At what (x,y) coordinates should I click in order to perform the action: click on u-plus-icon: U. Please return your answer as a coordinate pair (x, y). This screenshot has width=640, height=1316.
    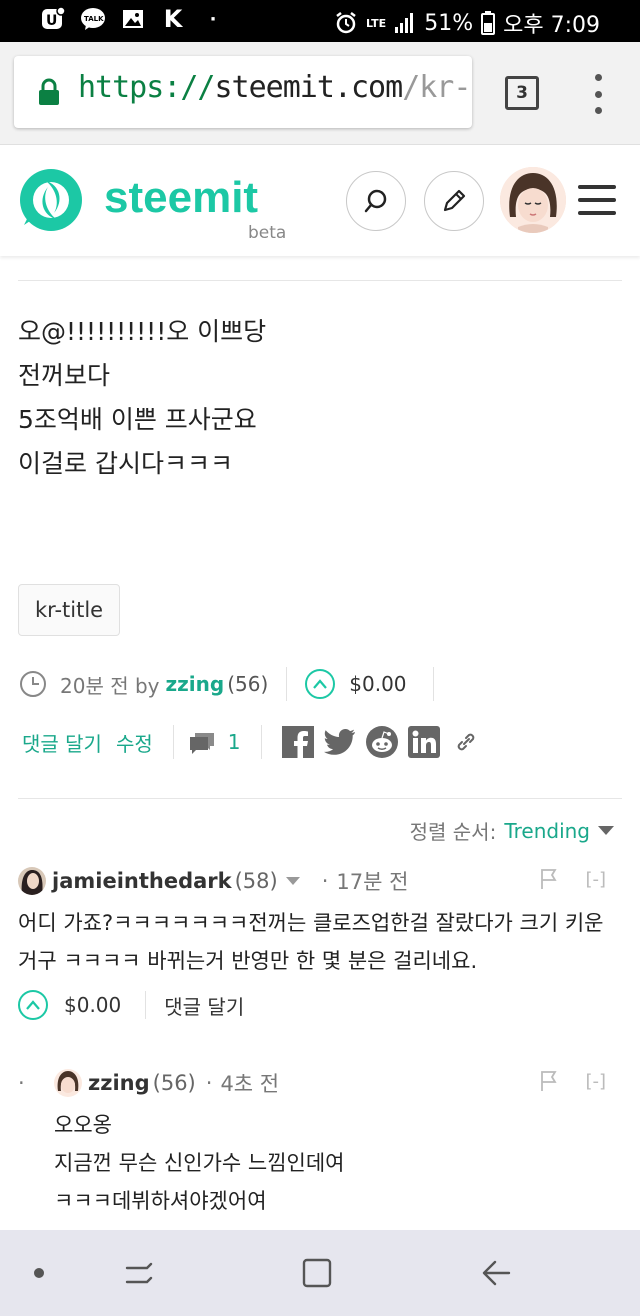
    Looking at the image, I should click on (53, 19).